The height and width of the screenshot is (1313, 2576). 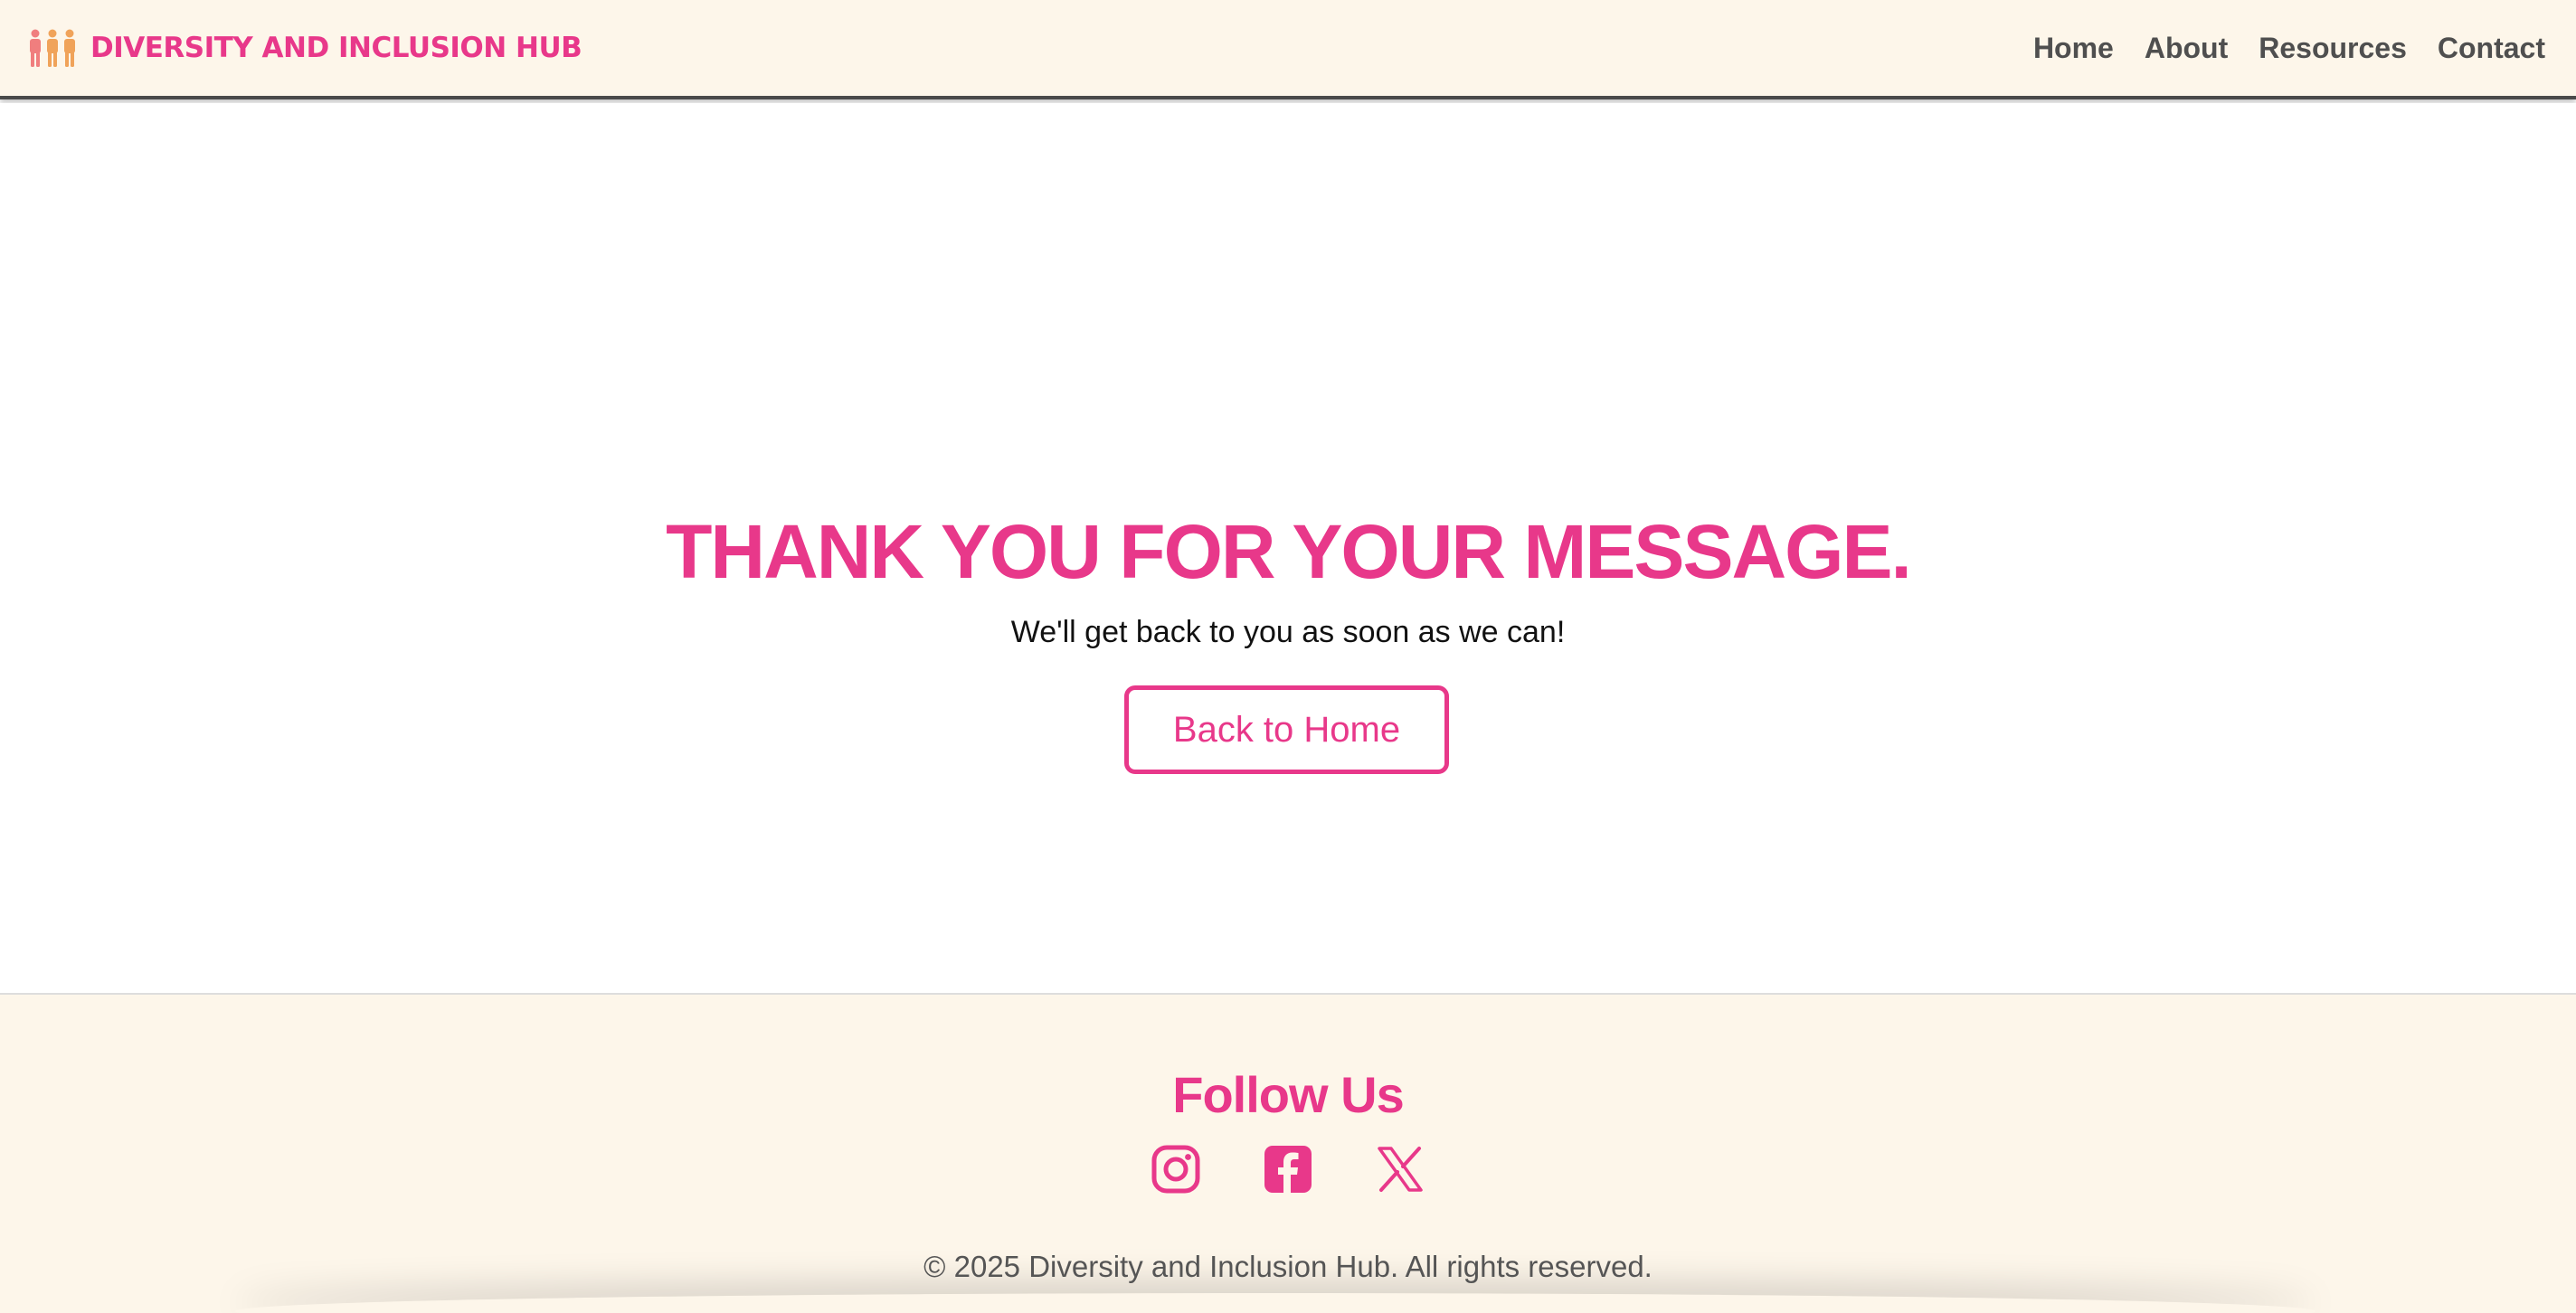 What do you see at coordinates (1276, 1303) in the screenshot?
I see `footer-shadow` at bounding box center [1276, 1303].